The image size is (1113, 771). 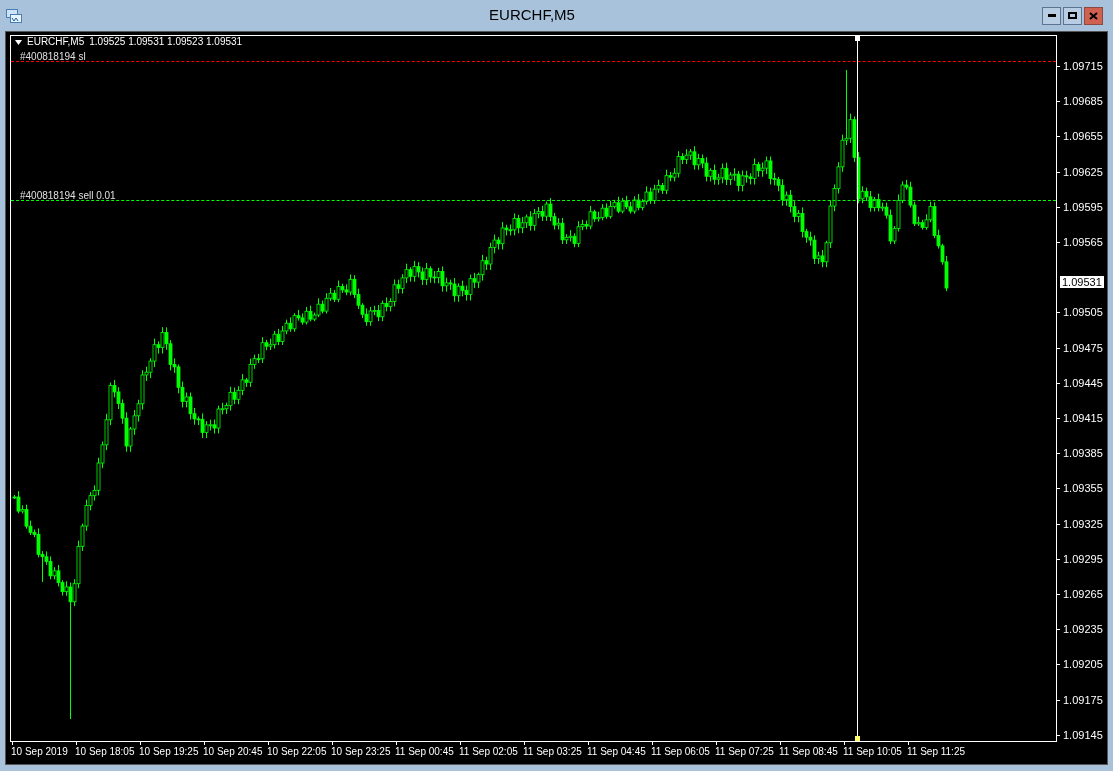 What do you see at coordinates (532, 15) in the screenshot?
I see `window-title: EURCHF,M5` at bounding box center [532, 15].